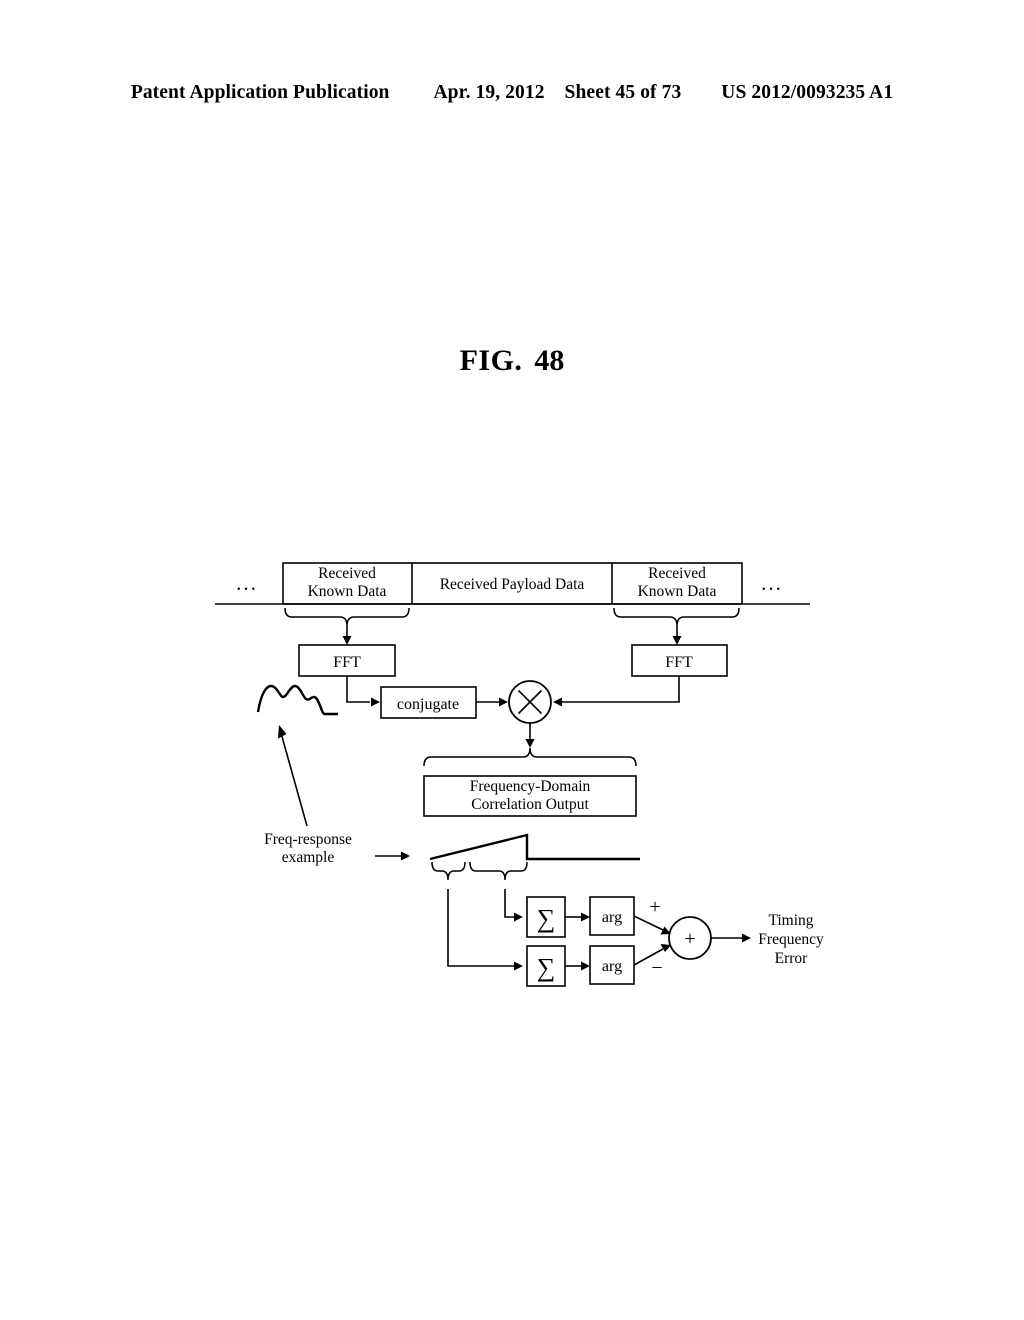 Image resolution: width=1024 pixels, height=1320 pixels. Describe the element at coordinates (358, 689) in the screenshot. I see `wire-fft-left-to-conjugate` at that location.